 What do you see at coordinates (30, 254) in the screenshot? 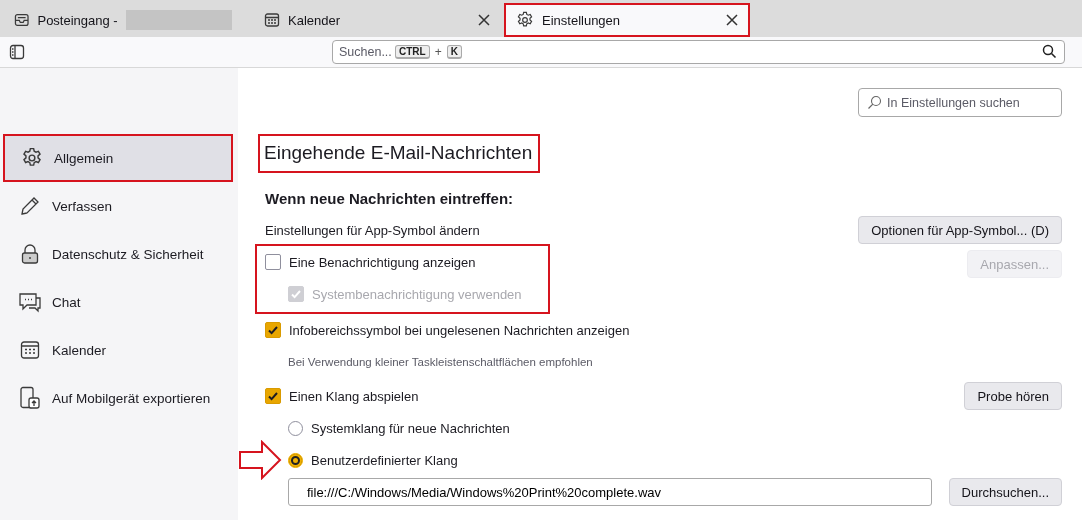
I see `lock-icon` at bounding box center [30, 254].